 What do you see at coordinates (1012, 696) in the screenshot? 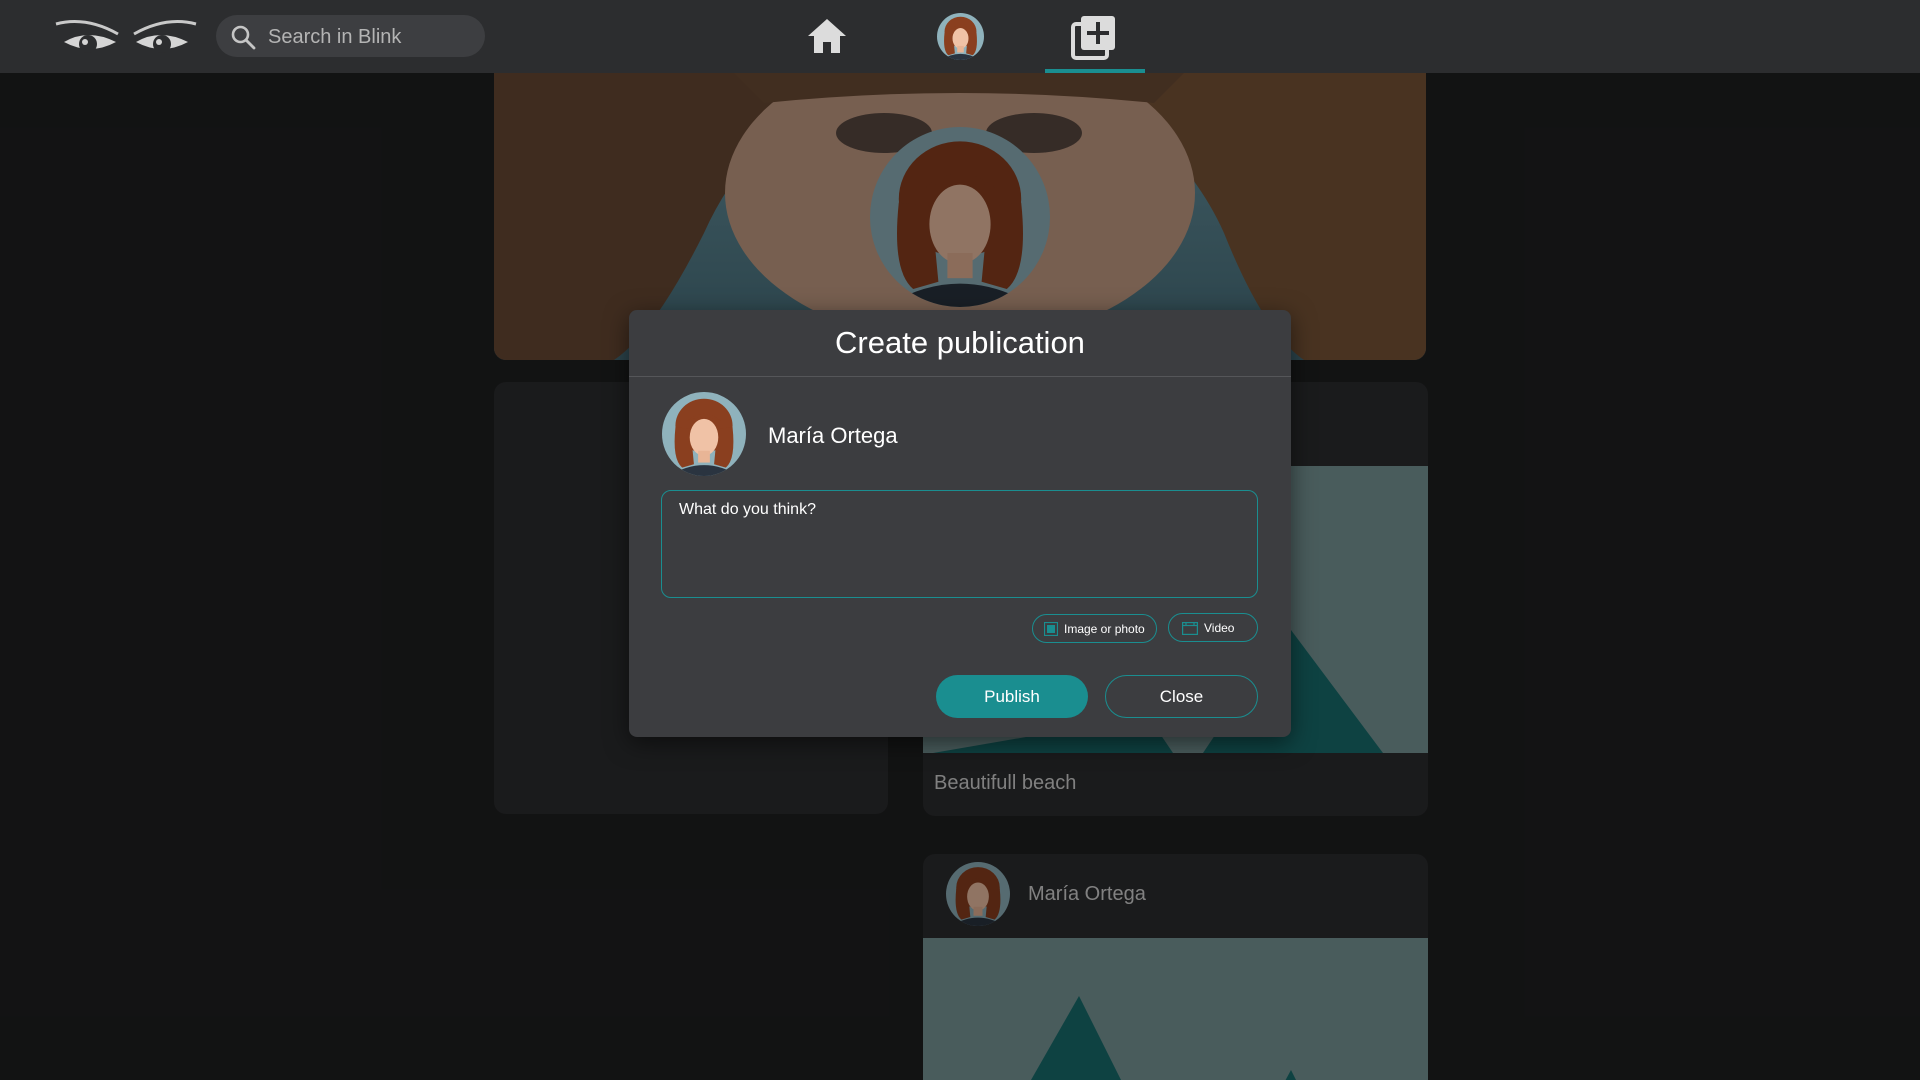
I see `publish-button: Publish` at bounding box center [1012, 696].